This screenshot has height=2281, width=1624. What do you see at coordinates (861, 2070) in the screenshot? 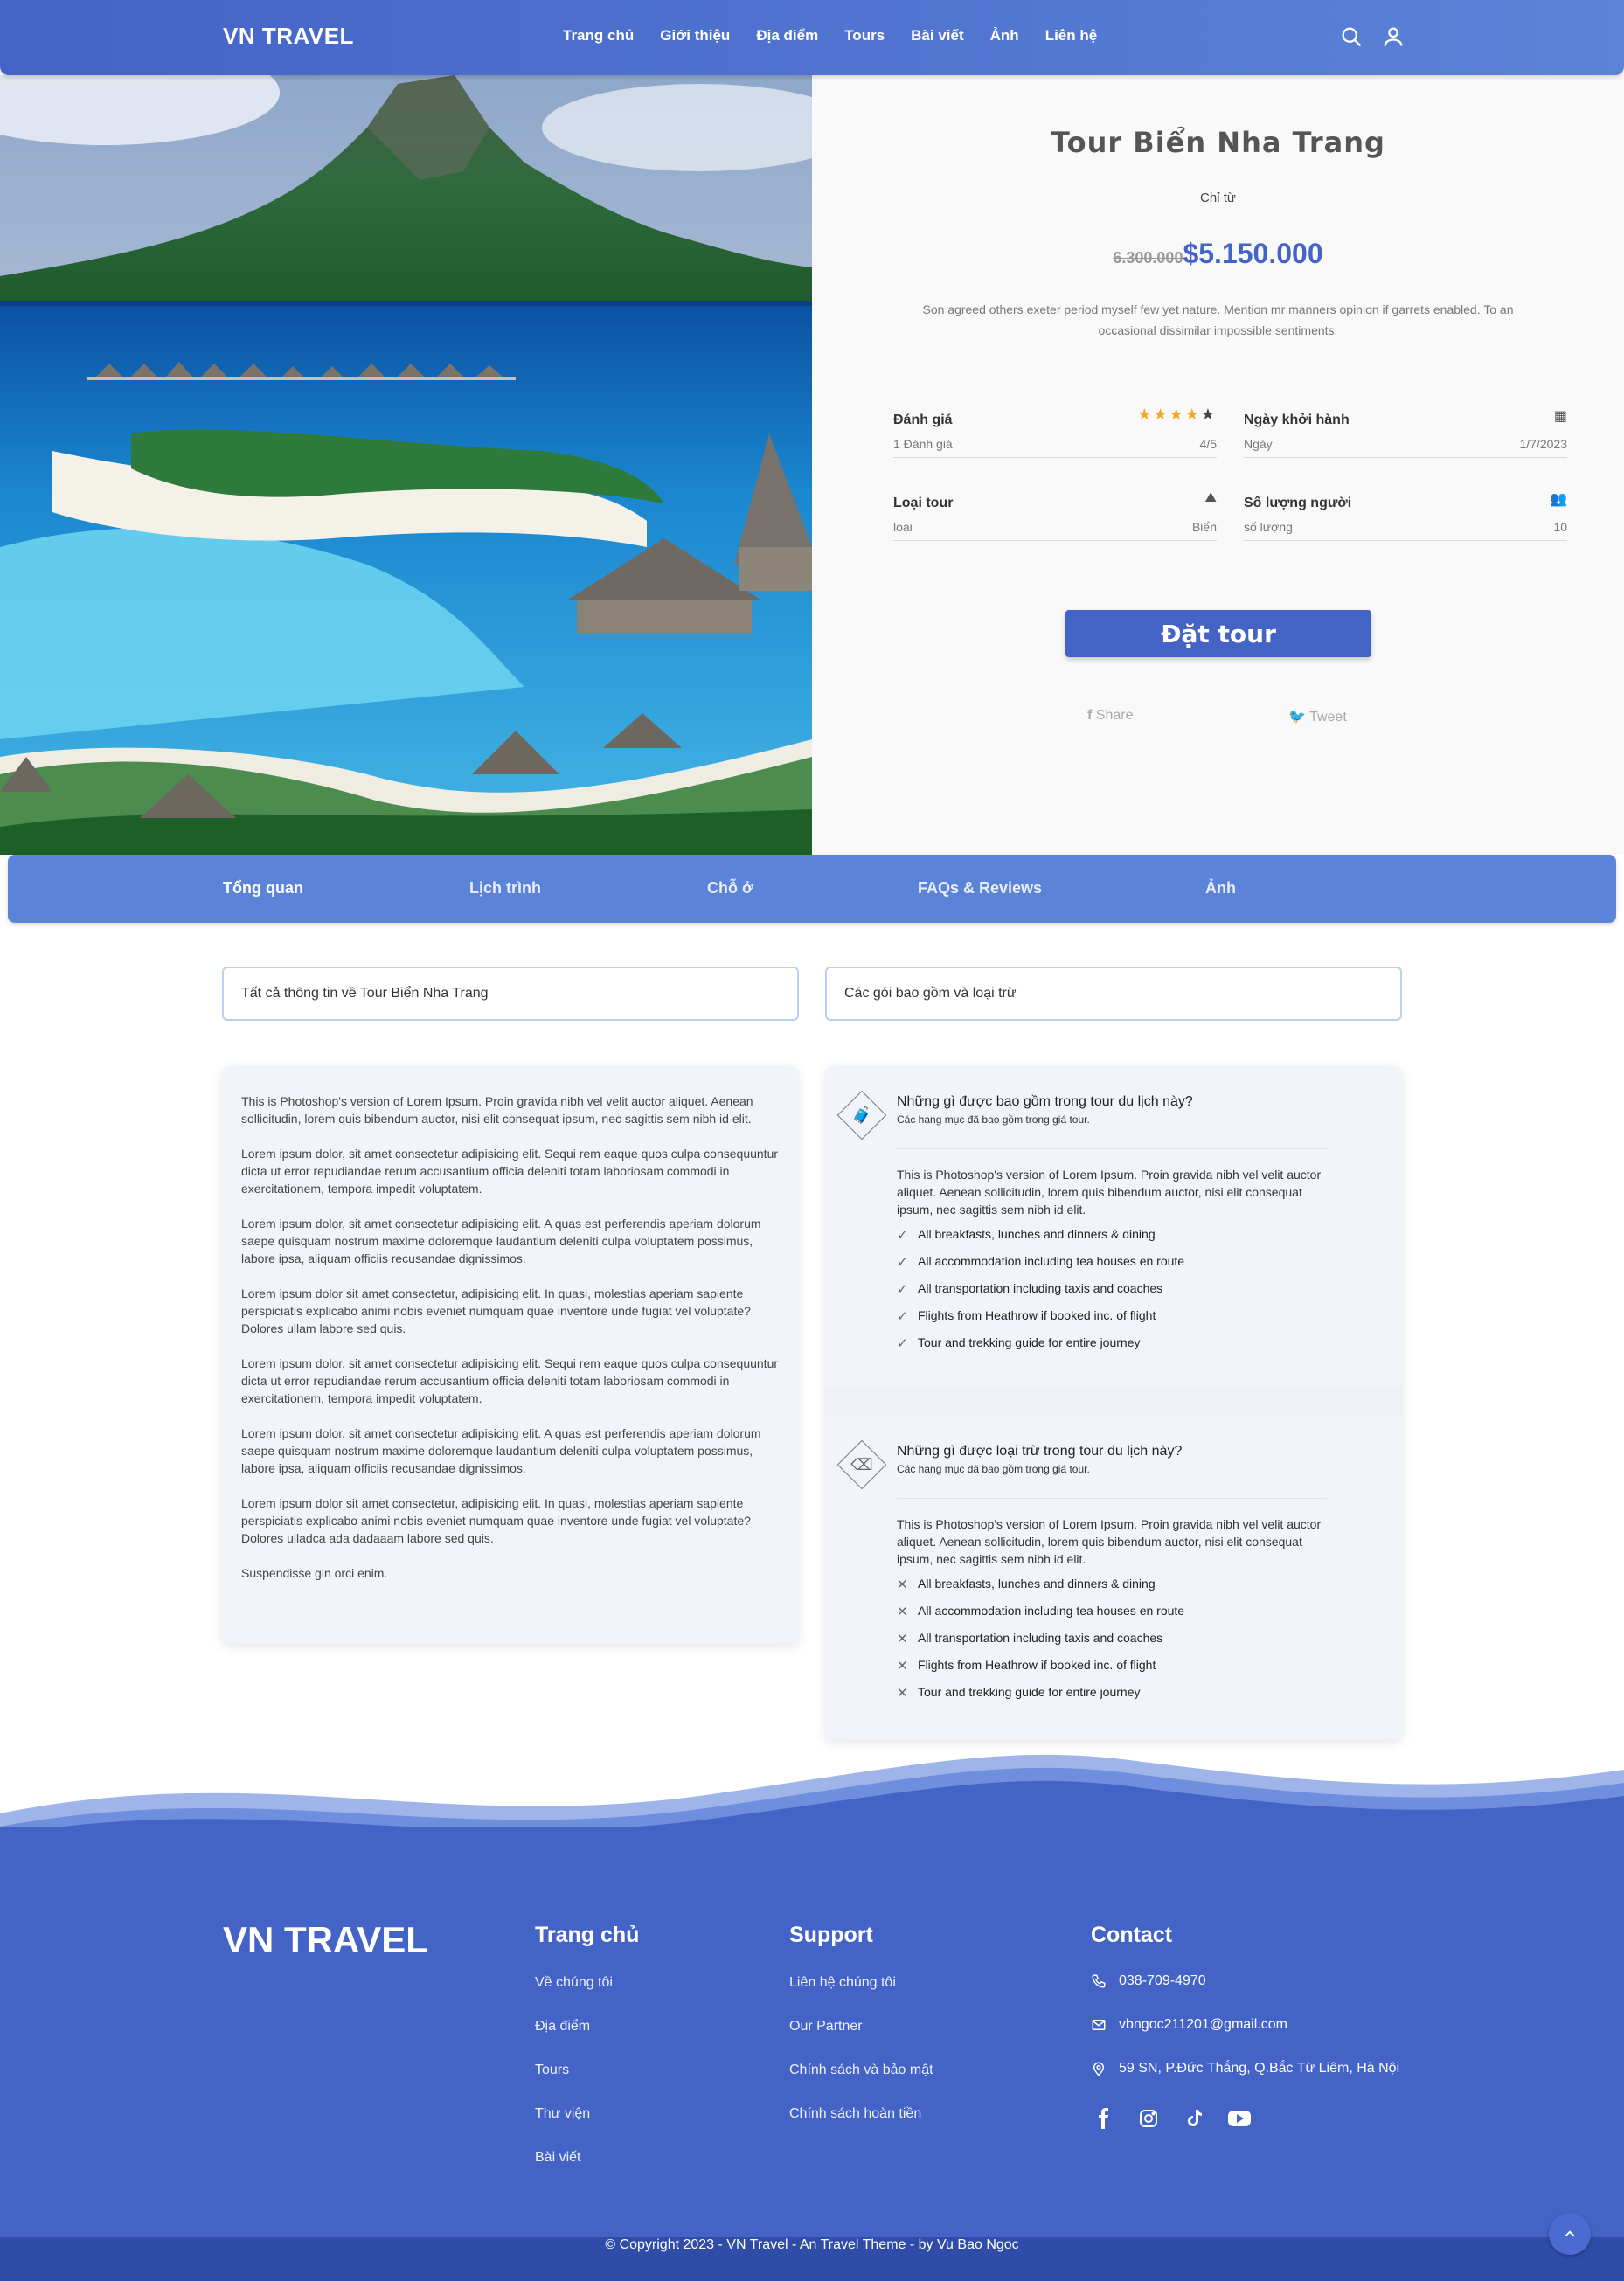
I see `footer-link-privacy: Chính sách và bảo mật` at bounding box center [861, 2070].